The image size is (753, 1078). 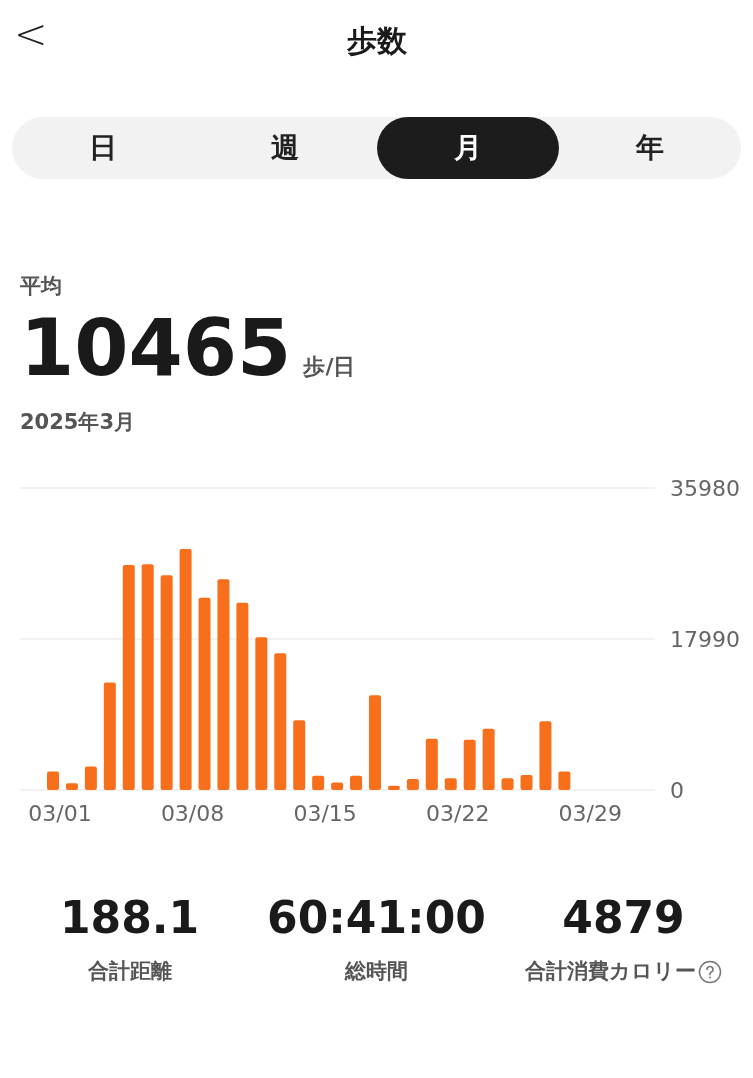 What do you see at coordinates (156, 347) in the screenshot?
I see `average-steps: 10465` at bounding box center [156, 347].